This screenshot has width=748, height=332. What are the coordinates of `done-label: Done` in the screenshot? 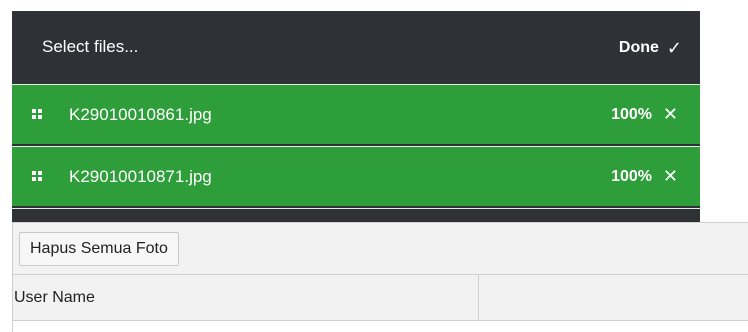 It's located at (638, 47).